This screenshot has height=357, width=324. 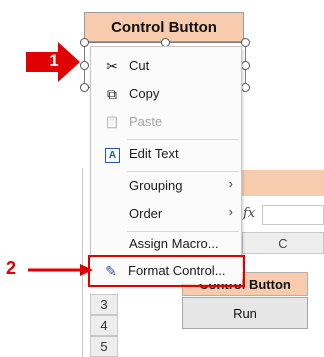 What do you see at coordinates (146, 213) in the screenshot?
I see `menu-item-label: Order` at bounding box center [146, 213].